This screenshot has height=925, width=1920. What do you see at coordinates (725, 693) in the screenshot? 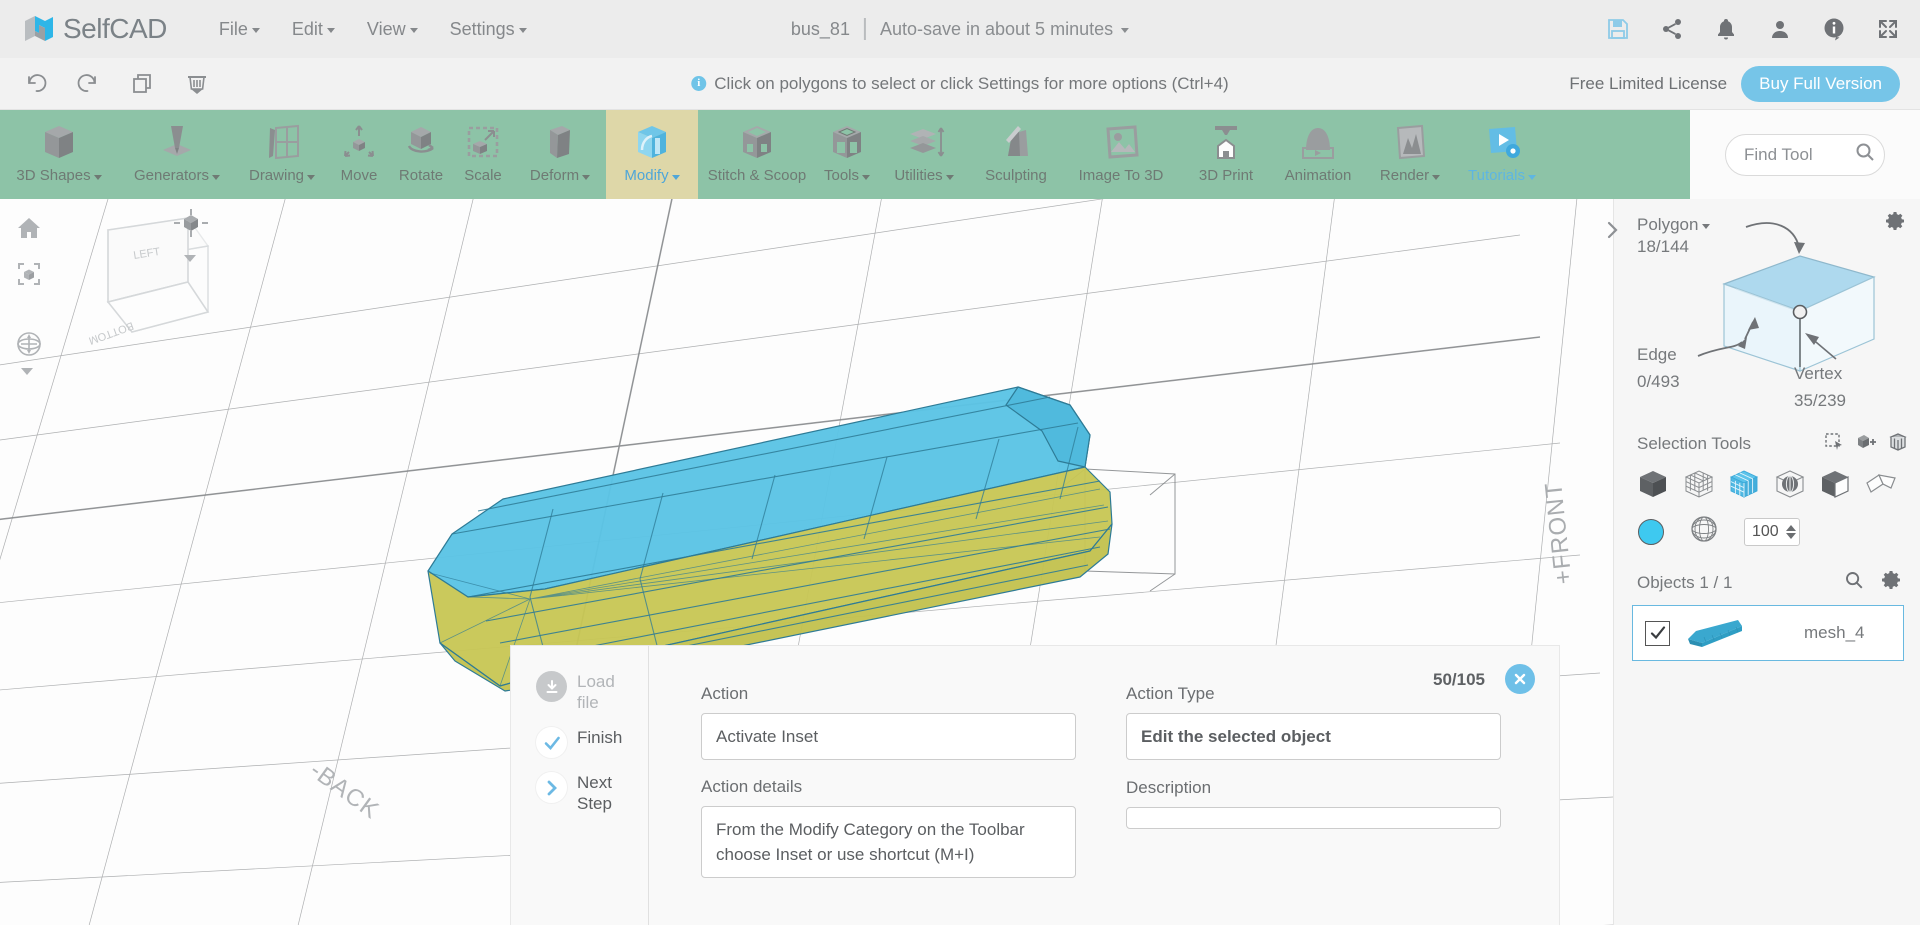
I see `action-field-label: Action` at bounding box center [725, 693].